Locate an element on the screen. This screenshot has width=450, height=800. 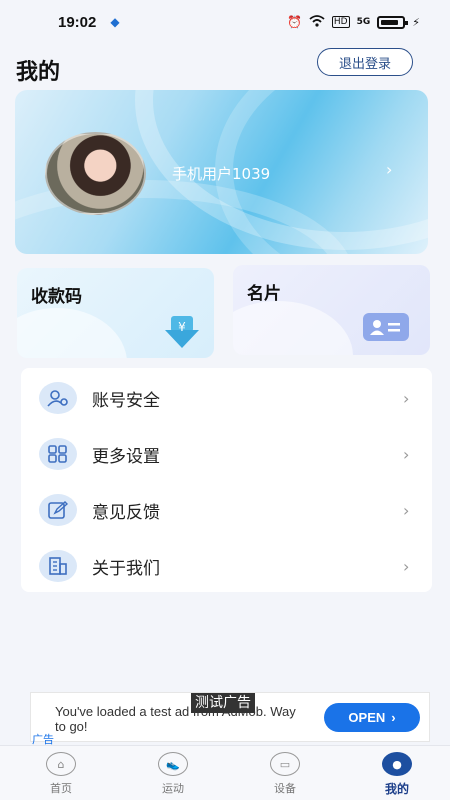
tab-sport: 👟 运动 is located at coordinates (173, 774).